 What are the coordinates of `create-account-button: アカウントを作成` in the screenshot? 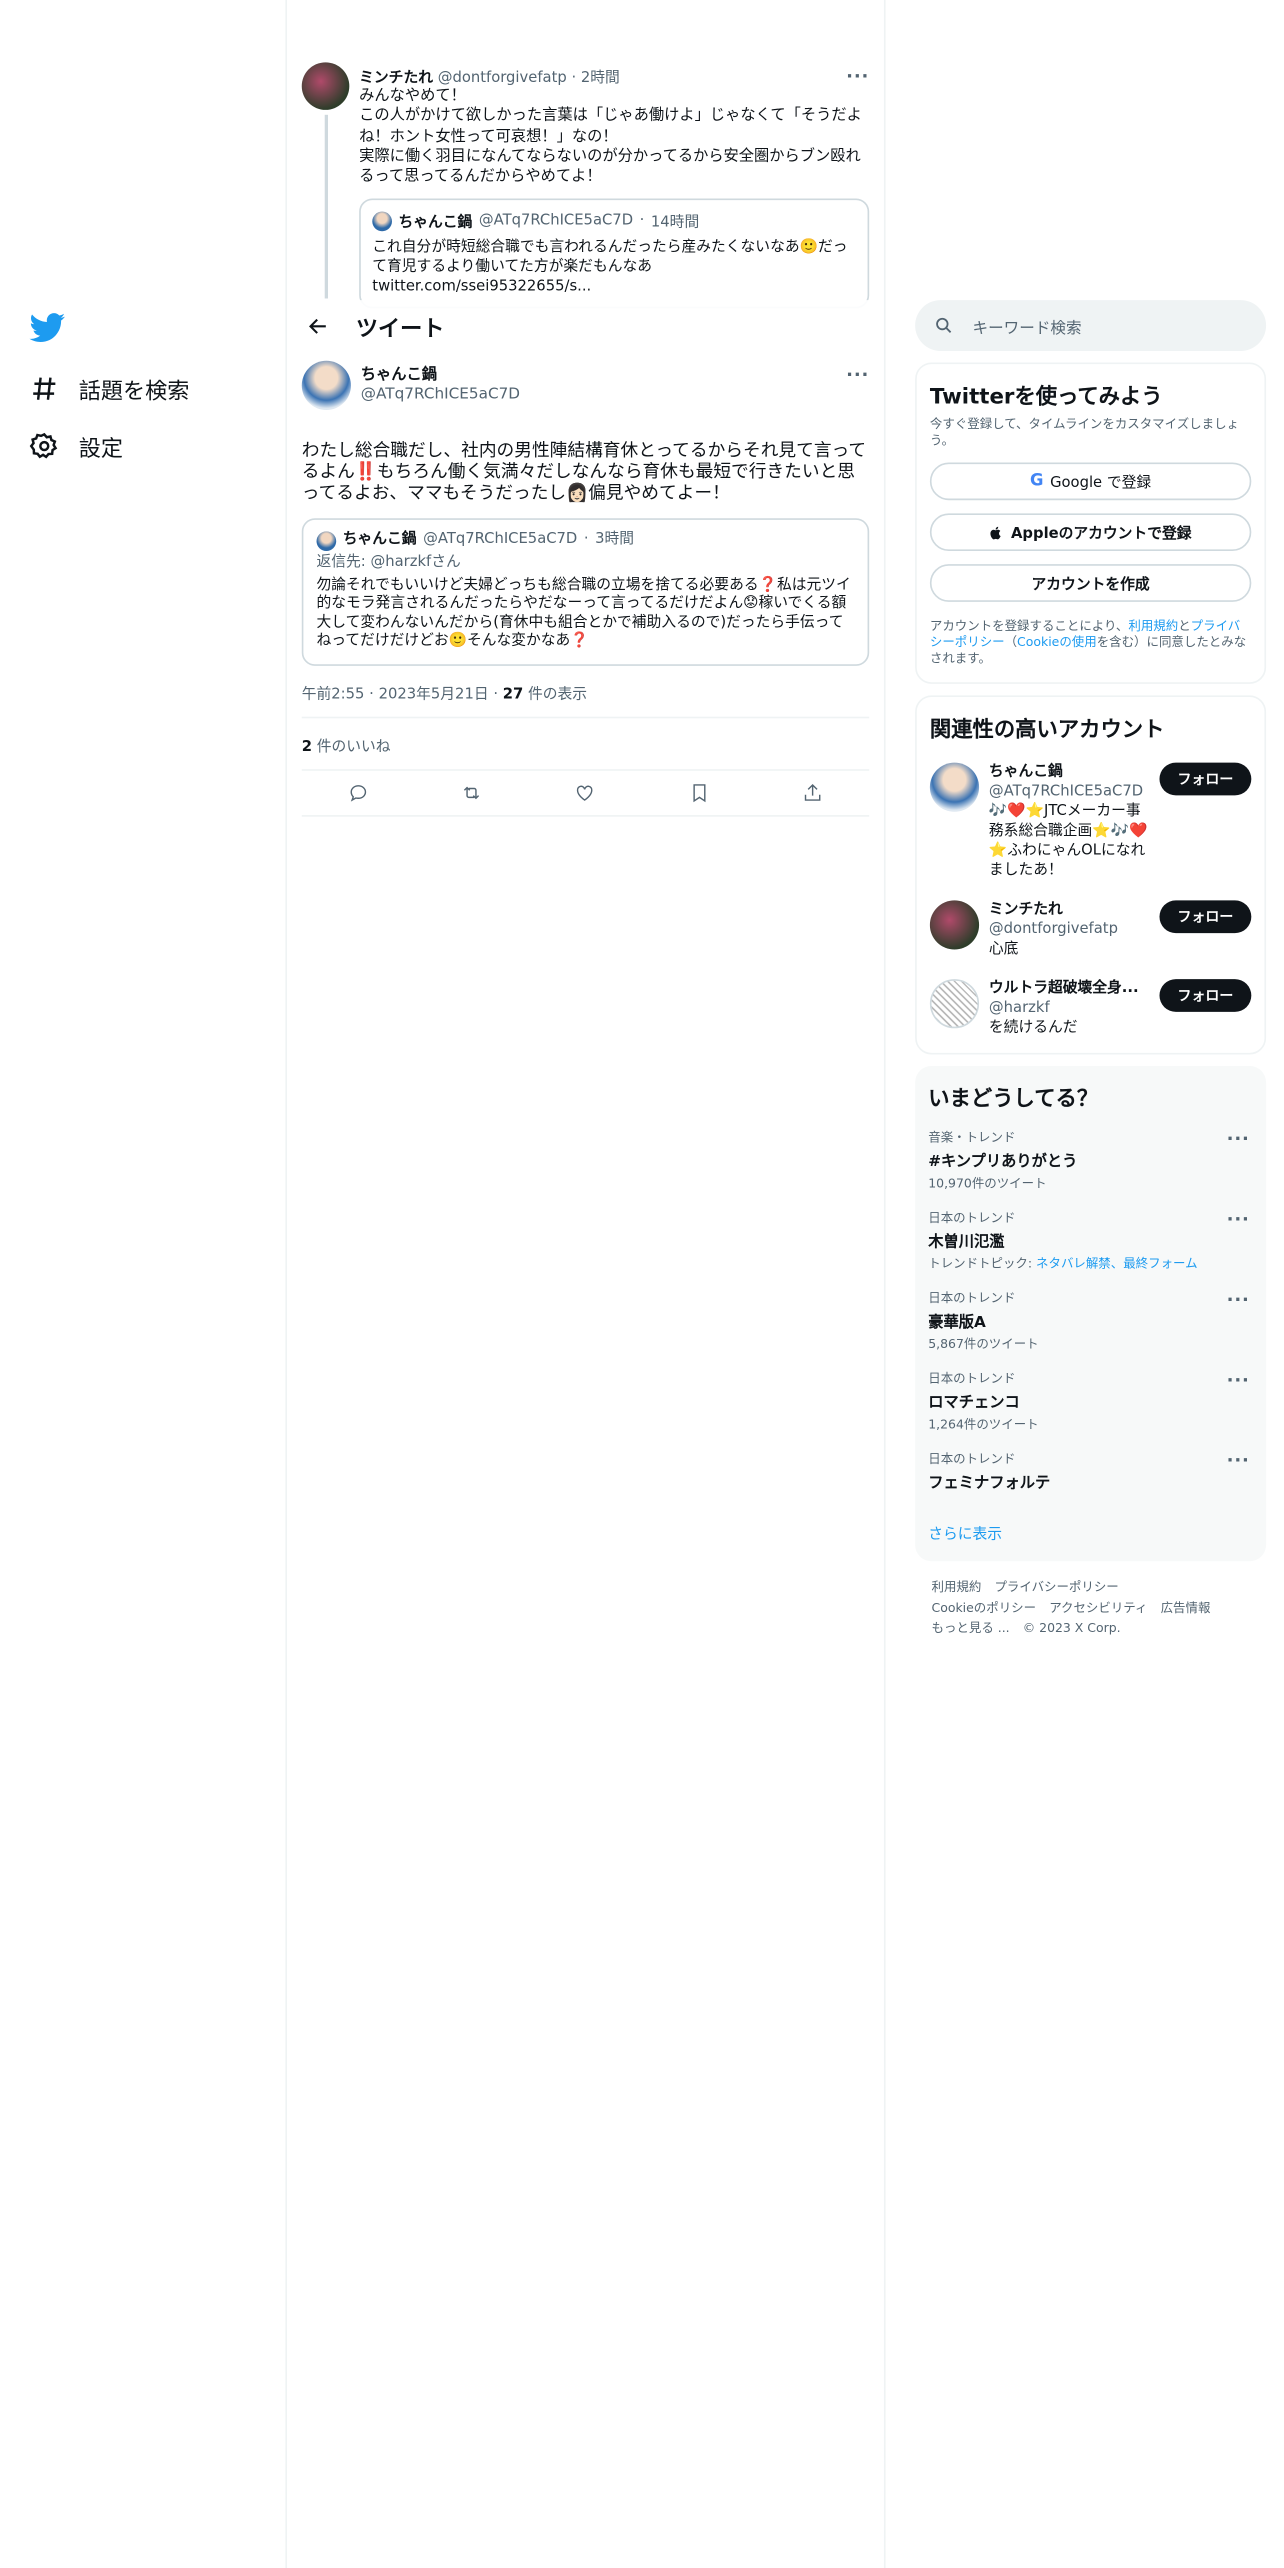 It's located at (1090, 583).